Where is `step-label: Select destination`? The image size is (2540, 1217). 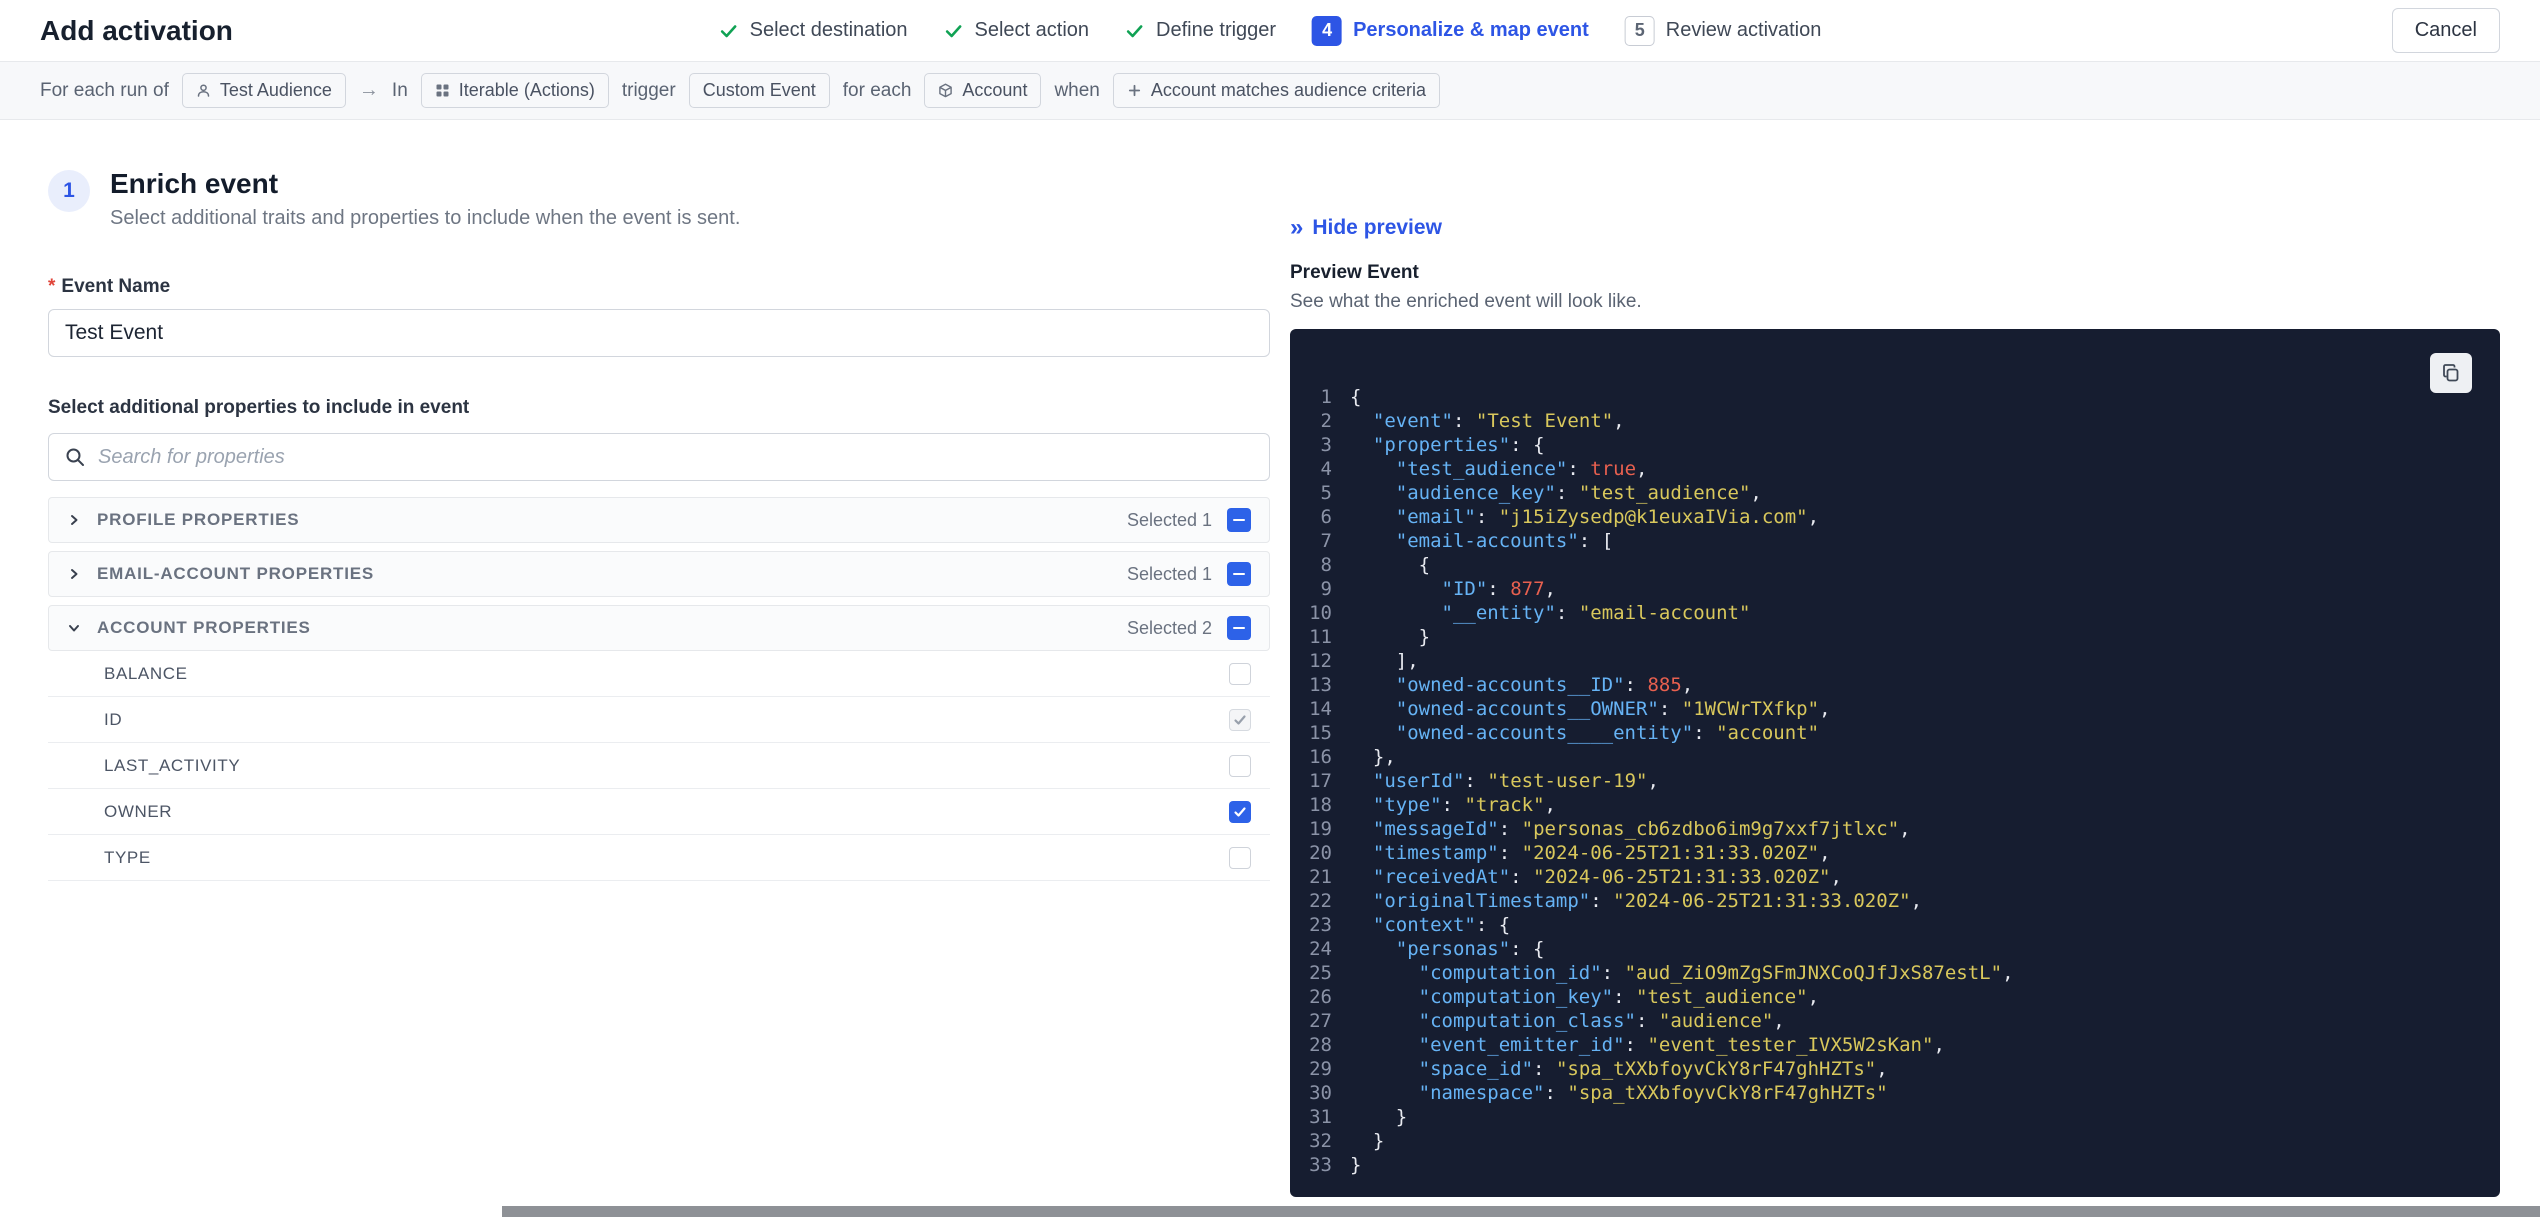
step-label: Select destination is located at coordinates (828, 30).